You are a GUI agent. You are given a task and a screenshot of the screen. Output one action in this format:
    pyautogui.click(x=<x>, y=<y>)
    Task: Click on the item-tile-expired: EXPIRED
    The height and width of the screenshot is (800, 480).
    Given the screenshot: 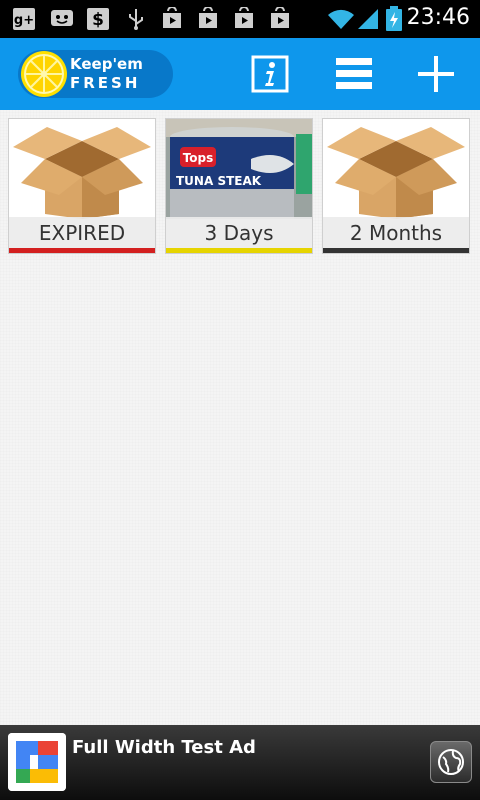 What is the action you would take?
    pyautogui.click(x=82, y=186)
    